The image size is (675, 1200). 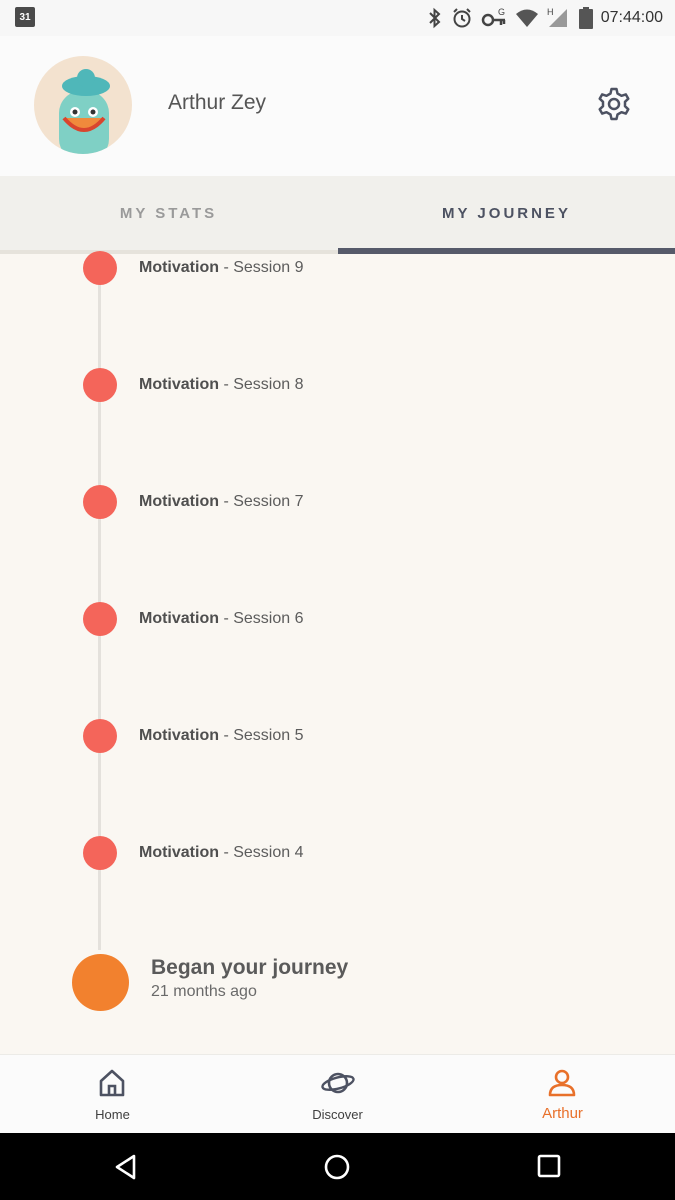 I want to click on session-label: Motivation - Session 6, so click(x=221, y=618).